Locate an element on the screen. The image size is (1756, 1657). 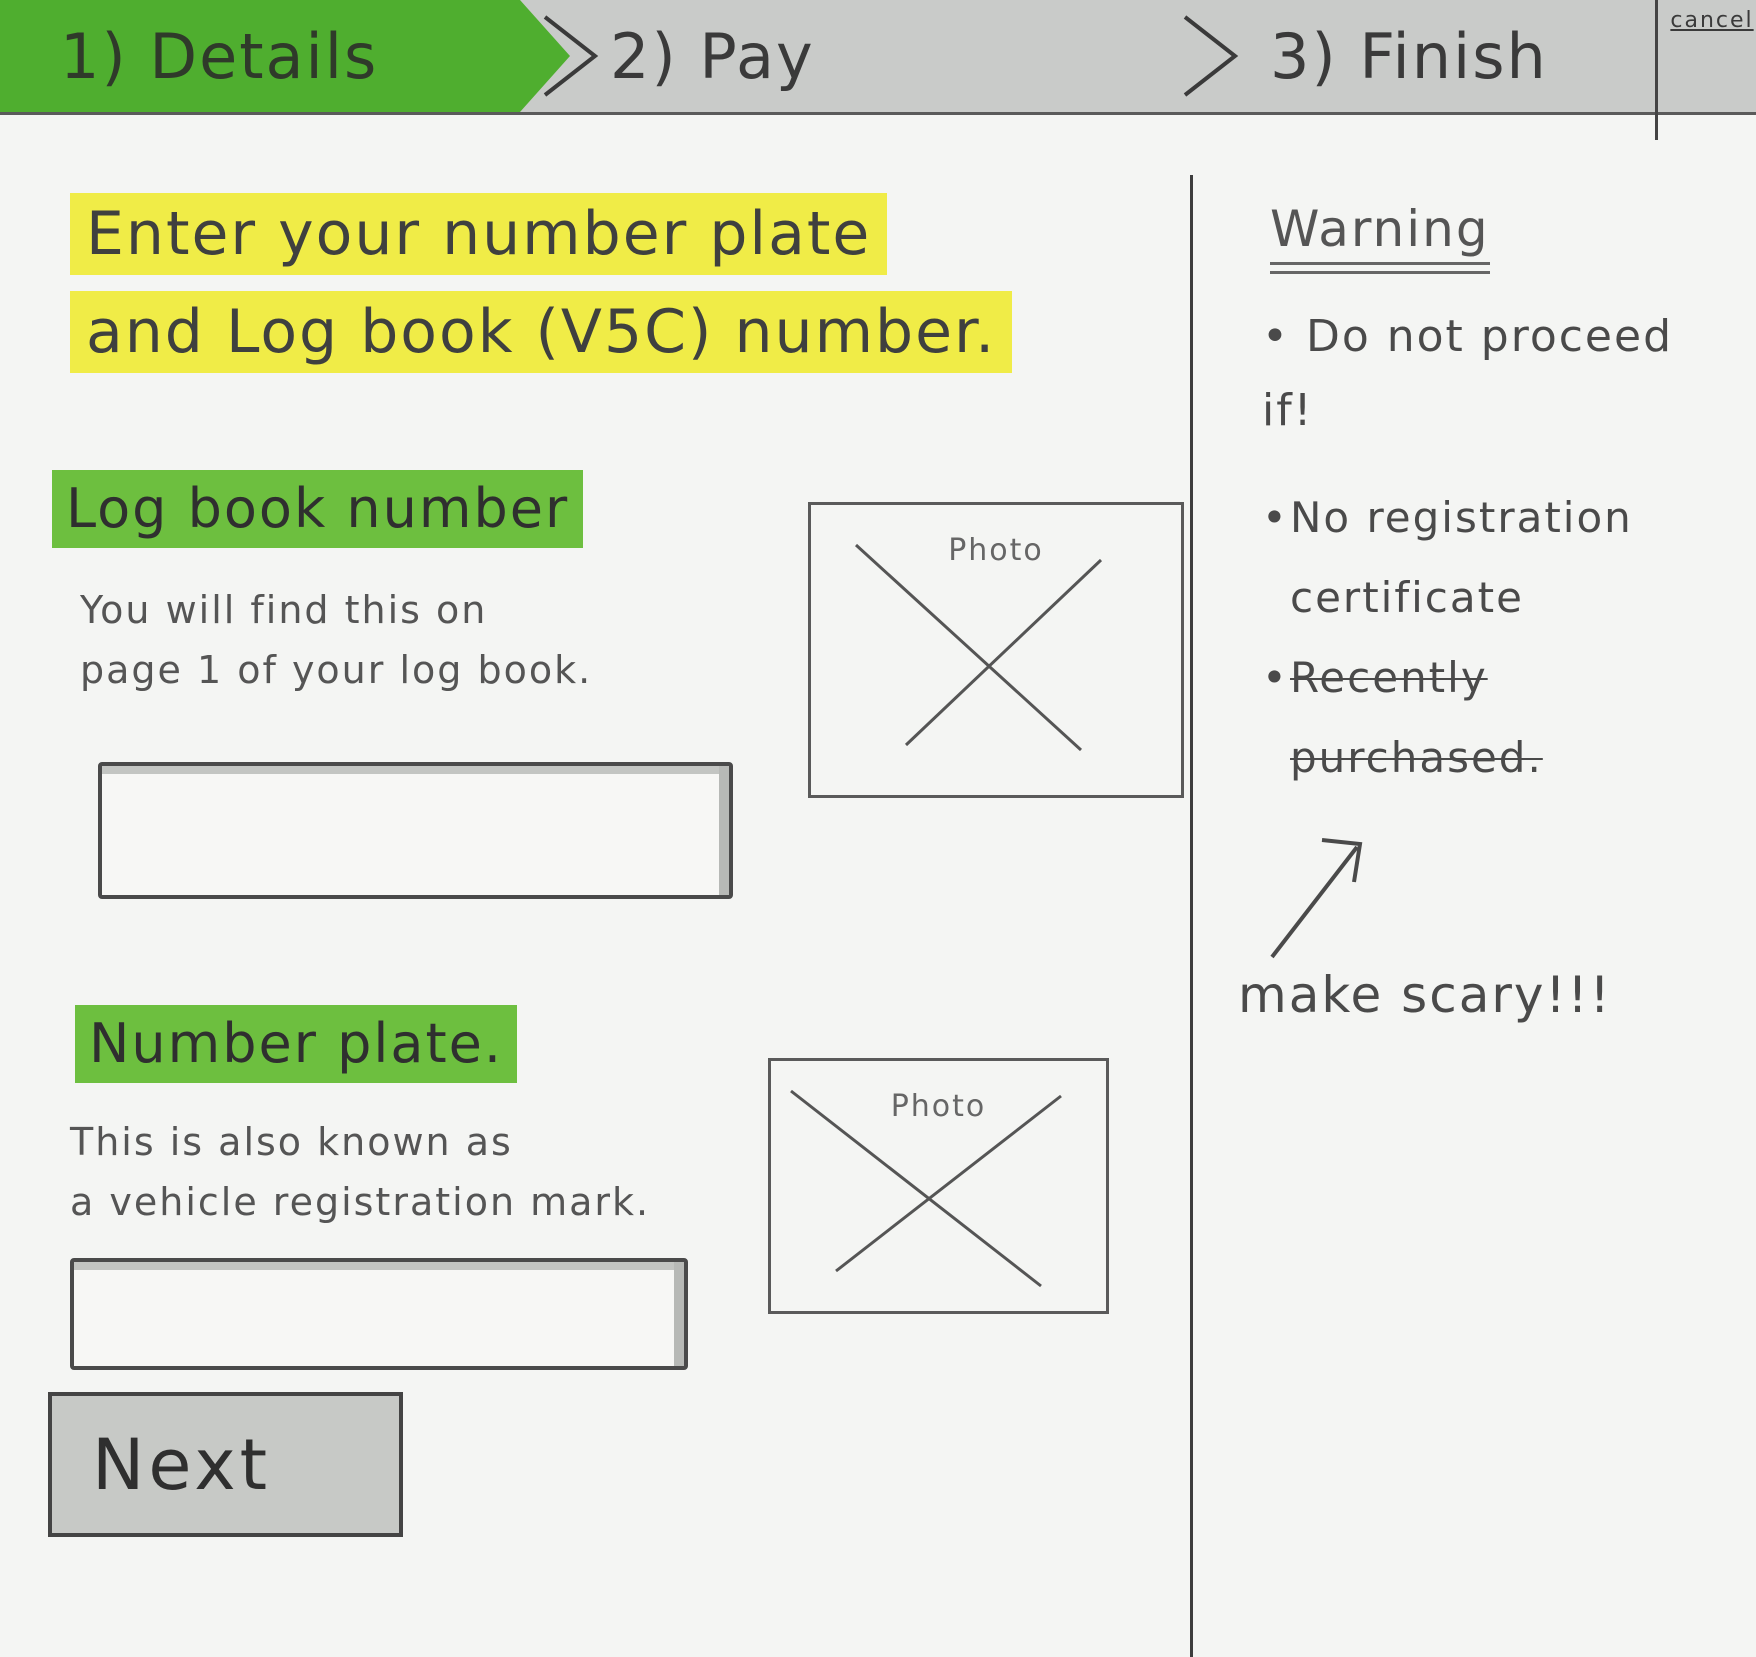
cancel-link: cancel is located at coordinates (1711, 38).